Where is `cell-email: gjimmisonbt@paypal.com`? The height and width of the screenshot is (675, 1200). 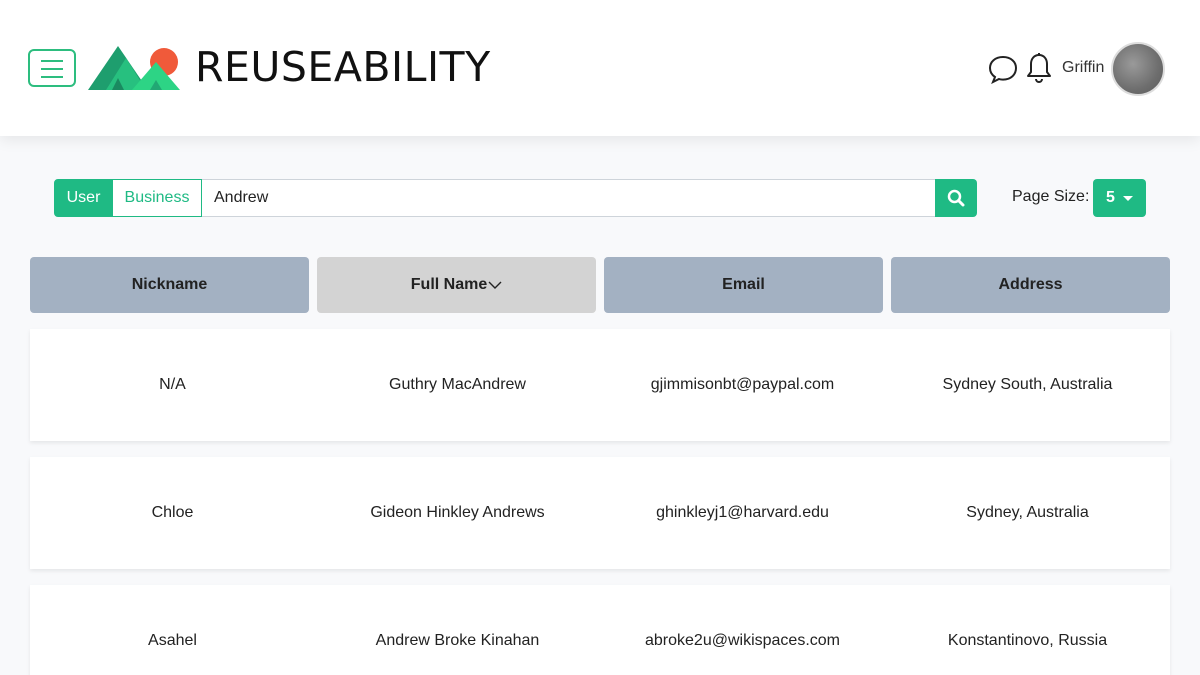
cell-email: gjimmisonbt@paypal.com is located at coordinates (742, 384).